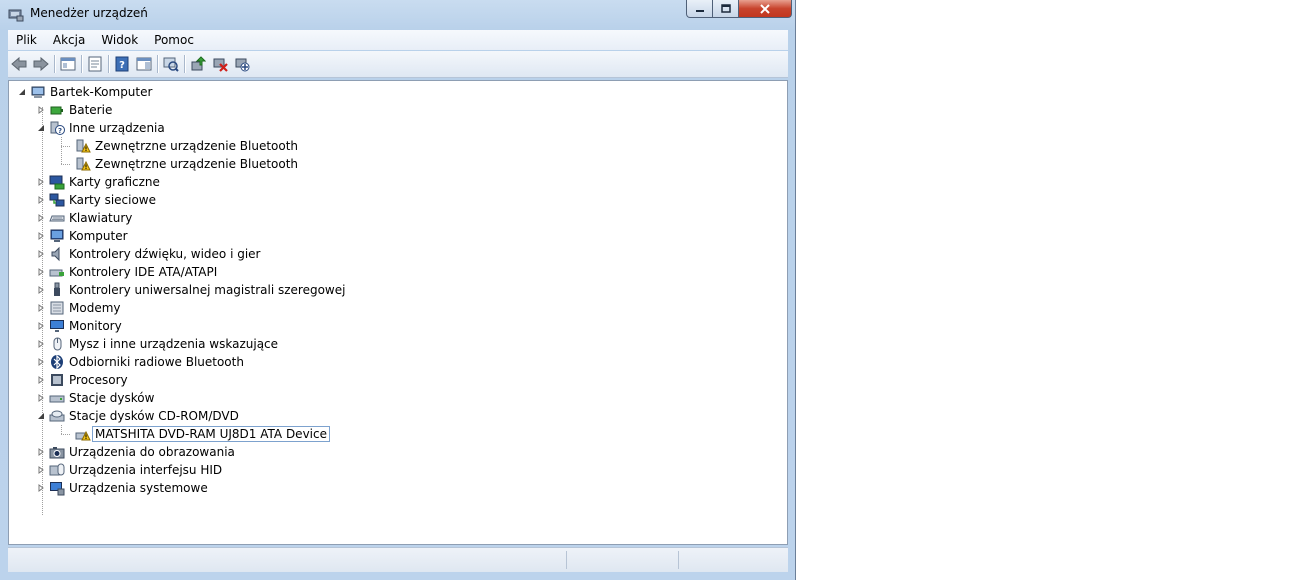 The image size is (1298, 580). I want to click on title-bar: Menedżer urządzeń, so click(398, 15).